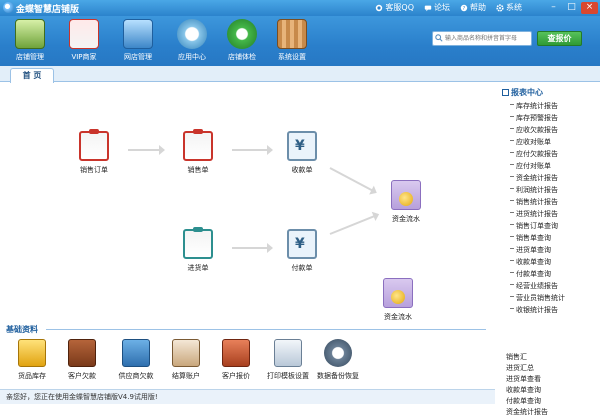  What do you see at coordinates (82, 376) in the screenshot?
I see `basic-label: 客户欠款` at bounding box center [82, 376].